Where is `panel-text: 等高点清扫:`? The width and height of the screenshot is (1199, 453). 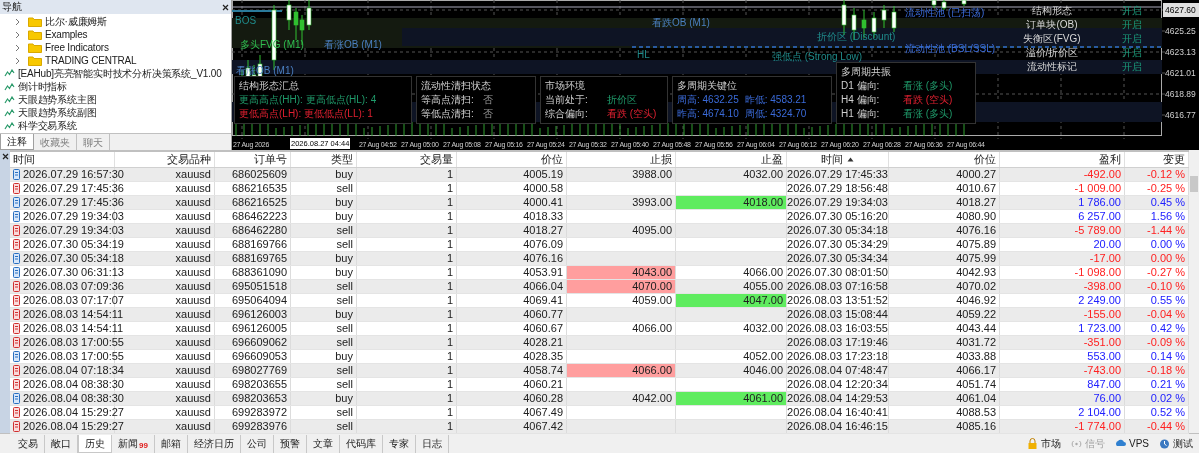 panel-text: 等高点清扫: is located at coordinates (448, 100).